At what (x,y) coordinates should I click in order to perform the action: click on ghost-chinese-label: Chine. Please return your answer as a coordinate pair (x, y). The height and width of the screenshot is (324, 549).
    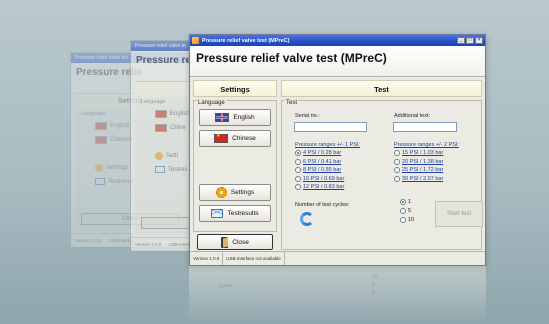
    Looking at the image, I should click on (178, 128).